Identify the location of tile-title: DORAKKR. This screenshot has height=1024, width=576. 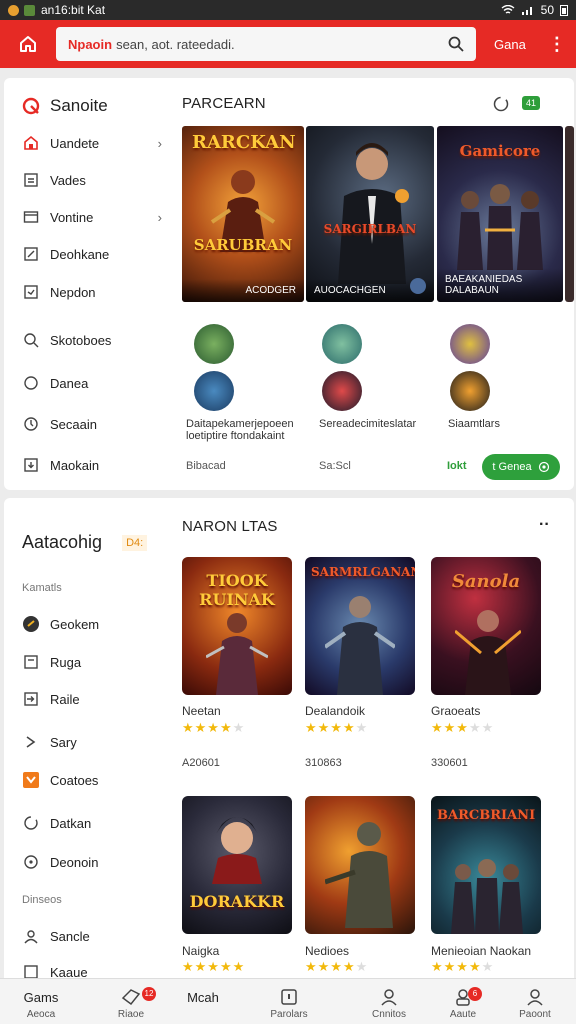
(237, 901).